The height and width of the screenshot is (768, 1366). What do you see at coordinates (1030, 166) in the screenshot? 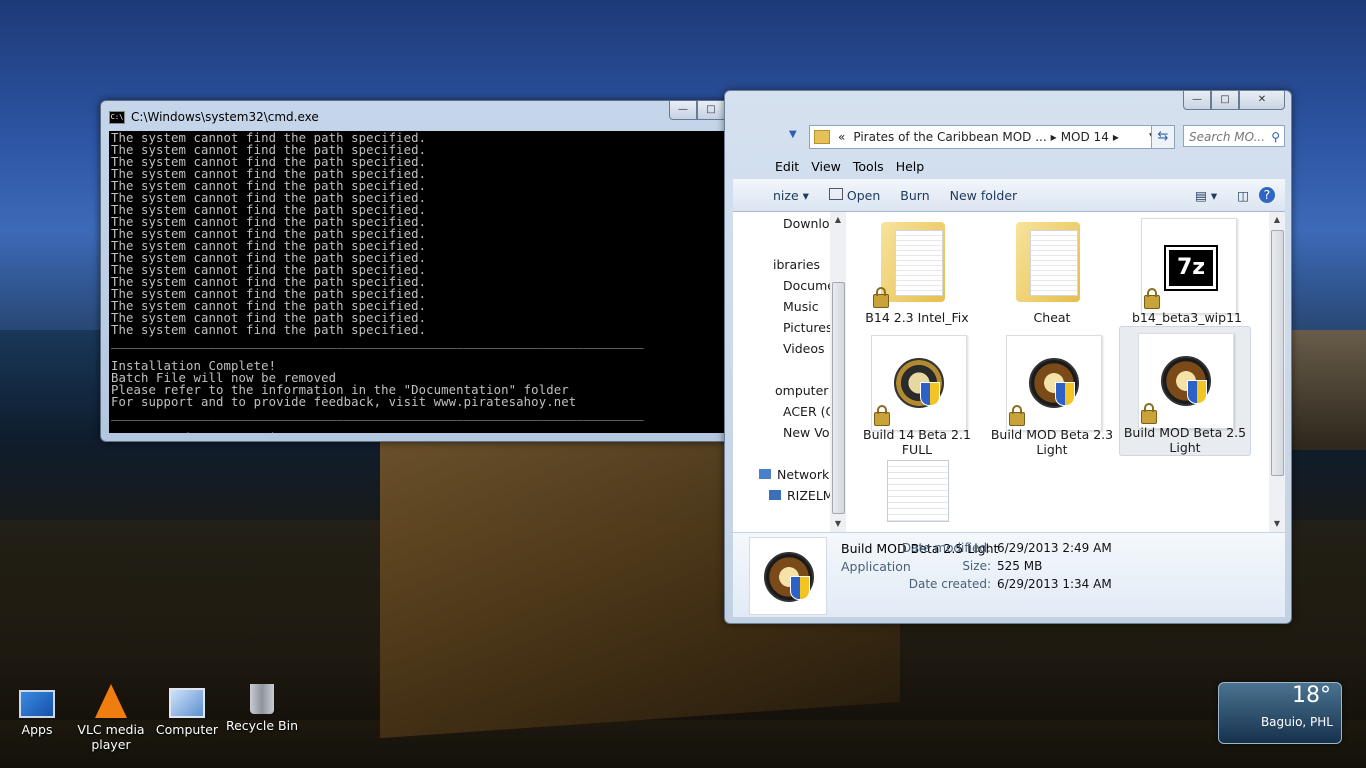
I see `menu-bar: Edit View Tools Help` at bounding box center [1030, 166].